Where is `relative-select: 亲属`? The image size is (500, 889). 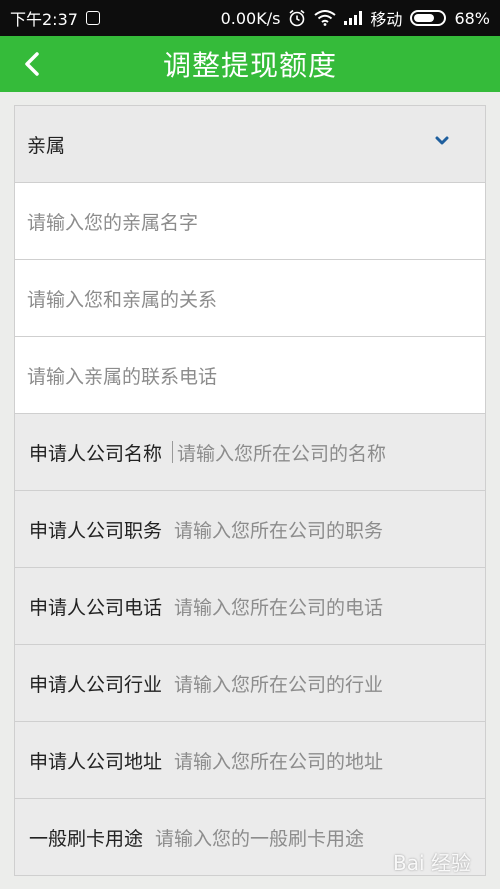 relative-select: 亲属 is located at coordinates (250, 144).